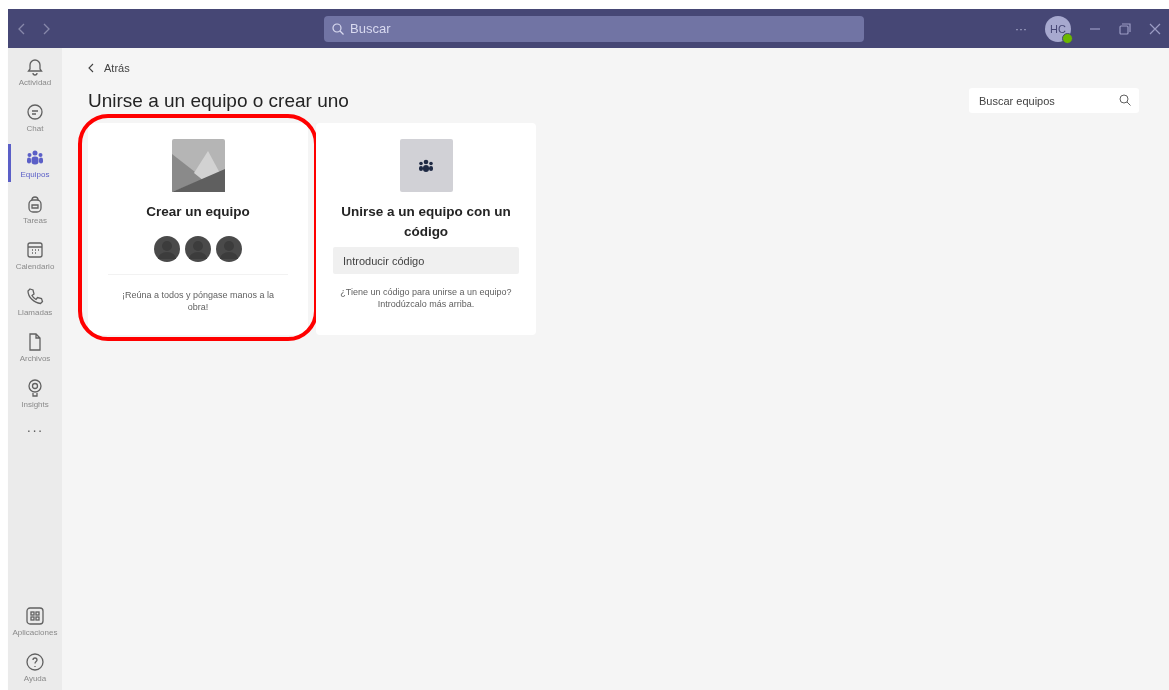  I want to click on bulb-icon, so click(35, 387).